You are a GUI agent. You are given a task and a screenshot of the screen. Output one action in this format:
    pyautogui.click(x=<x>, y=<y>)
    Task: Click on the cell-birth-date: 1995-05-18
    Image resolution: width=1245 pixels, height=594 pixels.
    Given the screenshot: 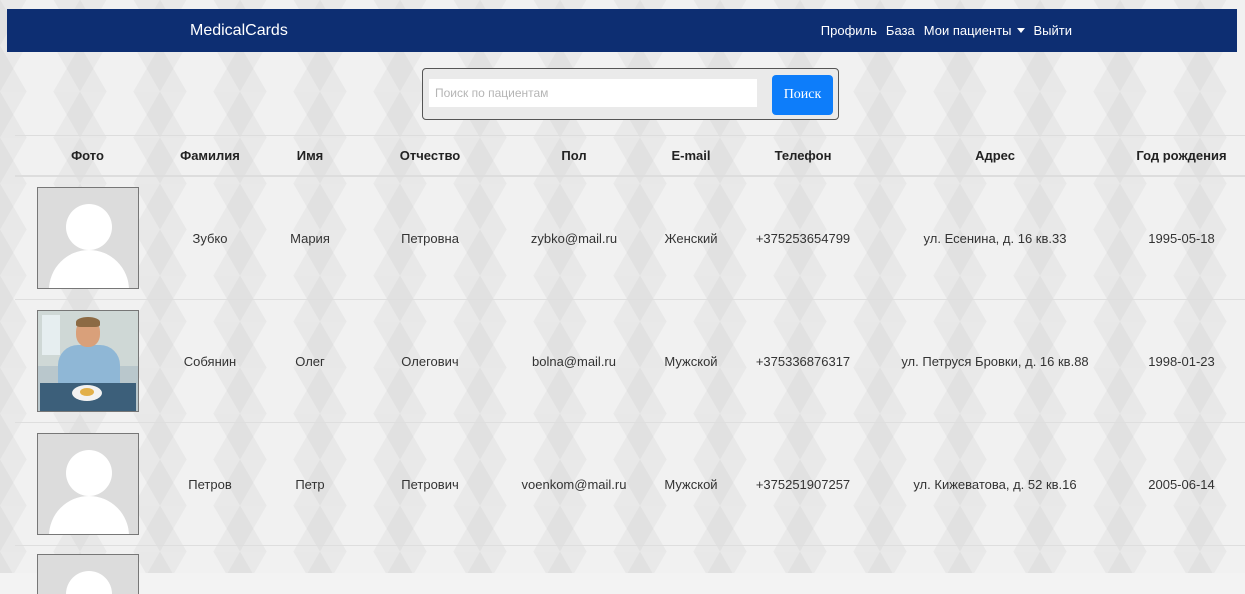 What is the action you would take?
    pyautogui.click(x=1181, y=238)
    